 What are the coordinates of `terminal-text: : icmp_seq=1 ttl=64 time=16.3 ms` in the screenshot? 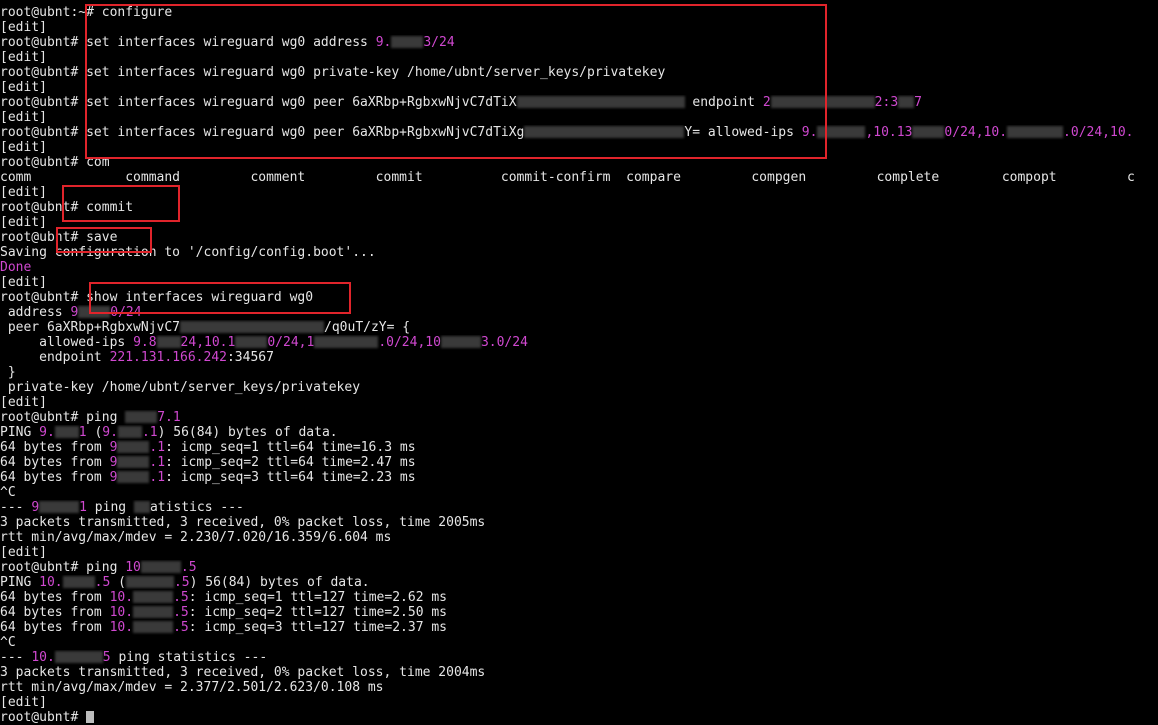 It's located at (290, 447).